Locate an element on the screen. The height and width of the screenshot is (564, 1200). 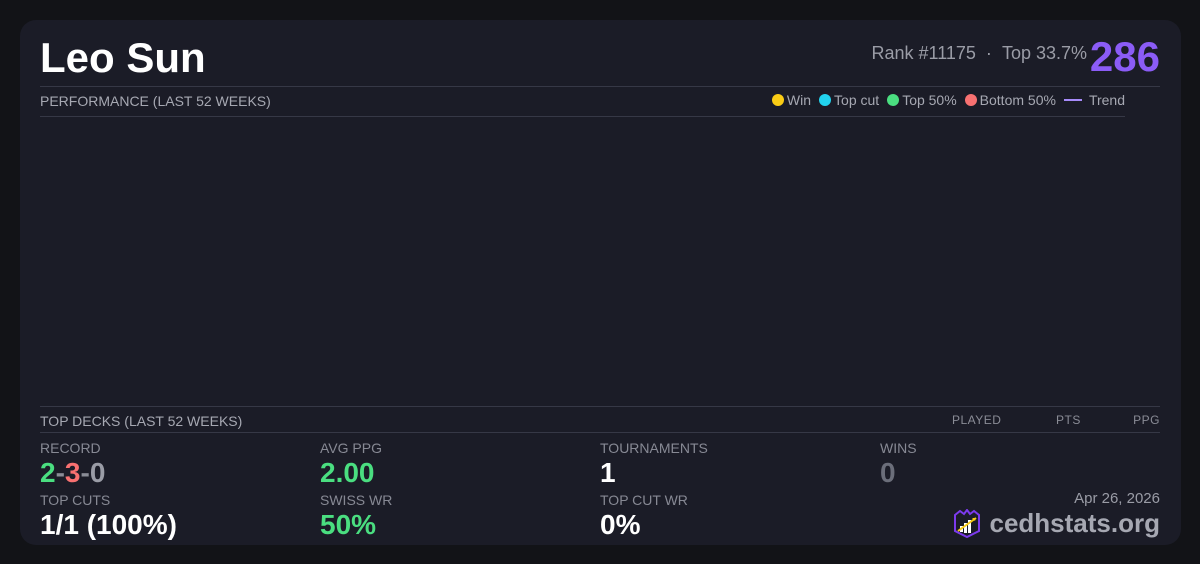
cedhstats-logo-icon is located at coordinates (966, 523).